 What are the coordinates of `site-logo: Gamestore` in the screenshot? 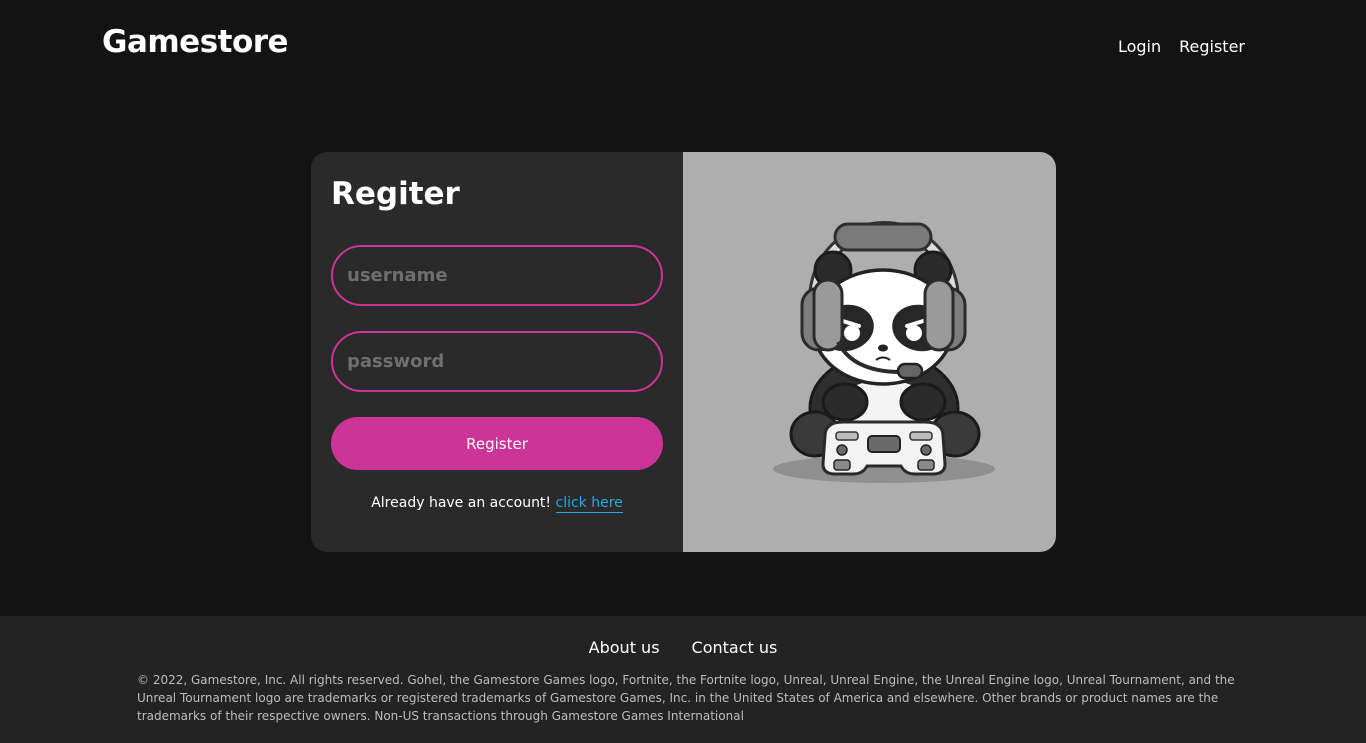 It's located at (195, 42).